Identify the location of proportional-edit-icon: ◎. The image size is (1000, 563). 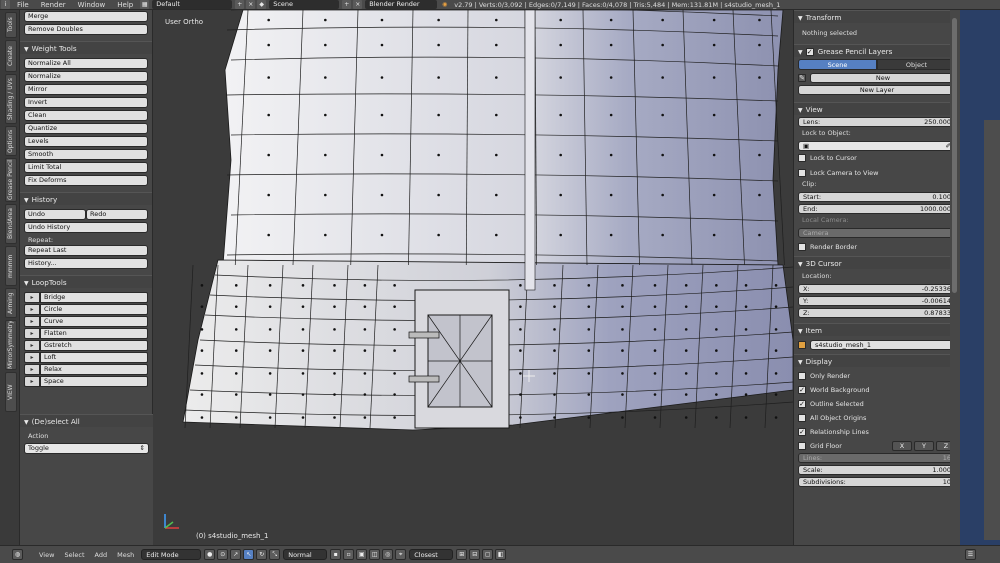
(388, 554).